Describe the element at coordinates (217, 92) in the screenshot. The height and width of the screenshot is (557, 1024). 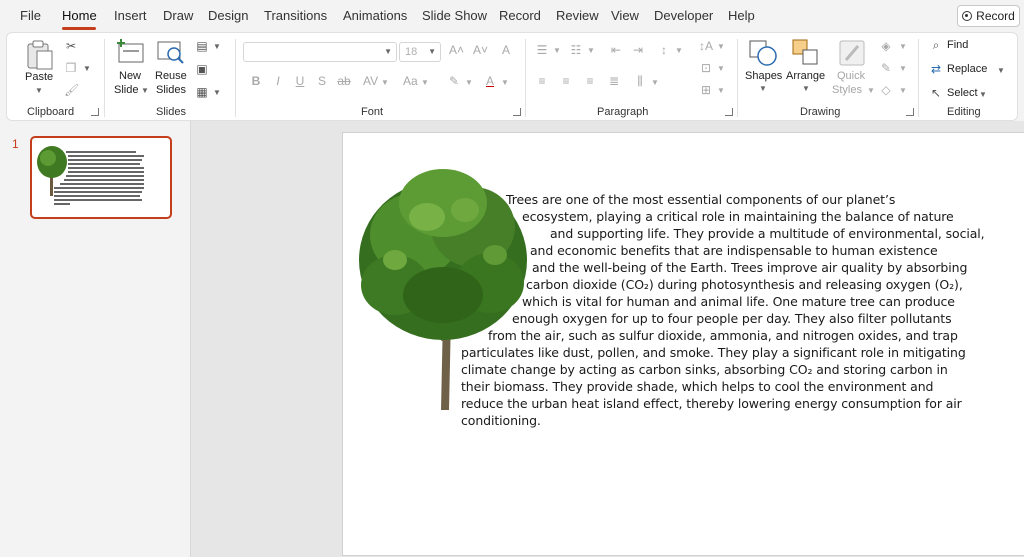
I see `section-chevron-icon: ▼` at that location.